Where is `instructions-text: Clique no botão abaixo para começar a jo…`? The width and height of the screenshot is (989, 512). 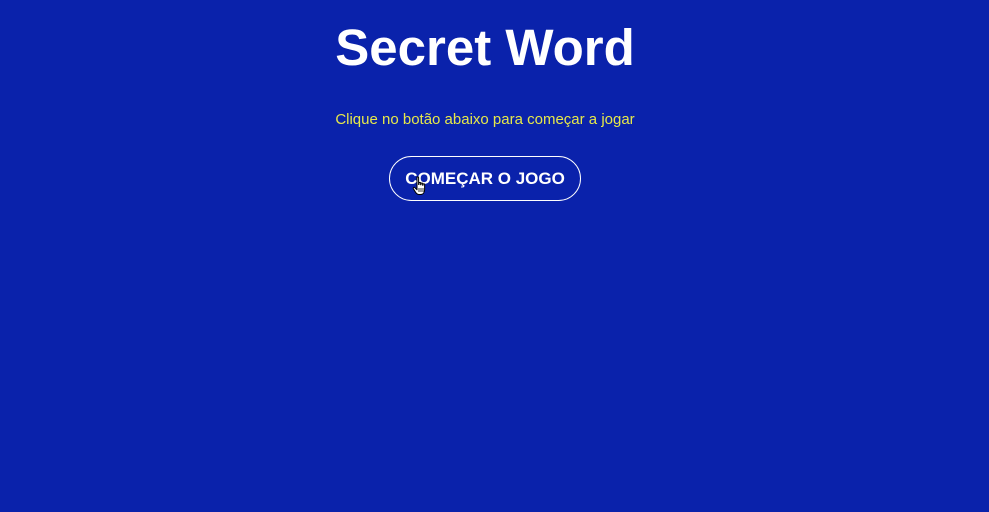
instructions-text: Clique no botão abaixo para começar a jo… is located at coordinates (485, 119).